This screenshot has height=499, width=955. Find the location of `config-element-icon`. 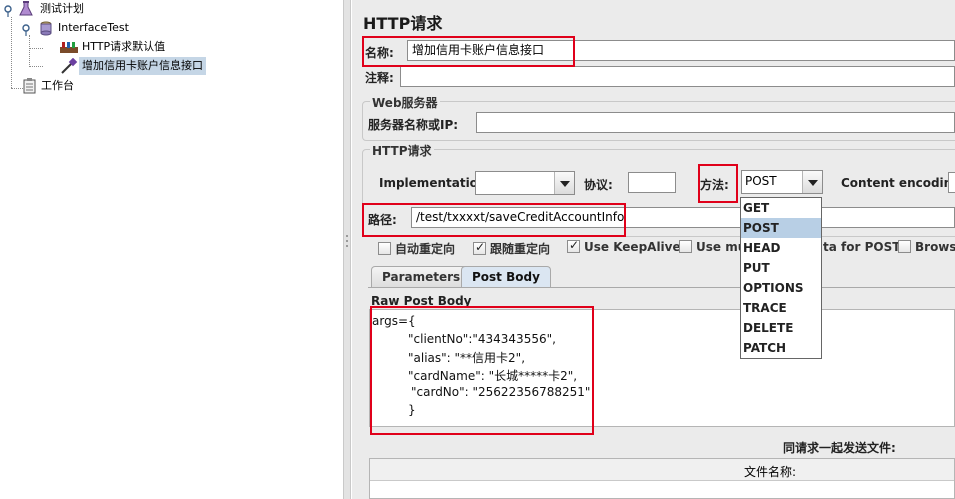

config-element-icon is located at coordinates (69, 47).